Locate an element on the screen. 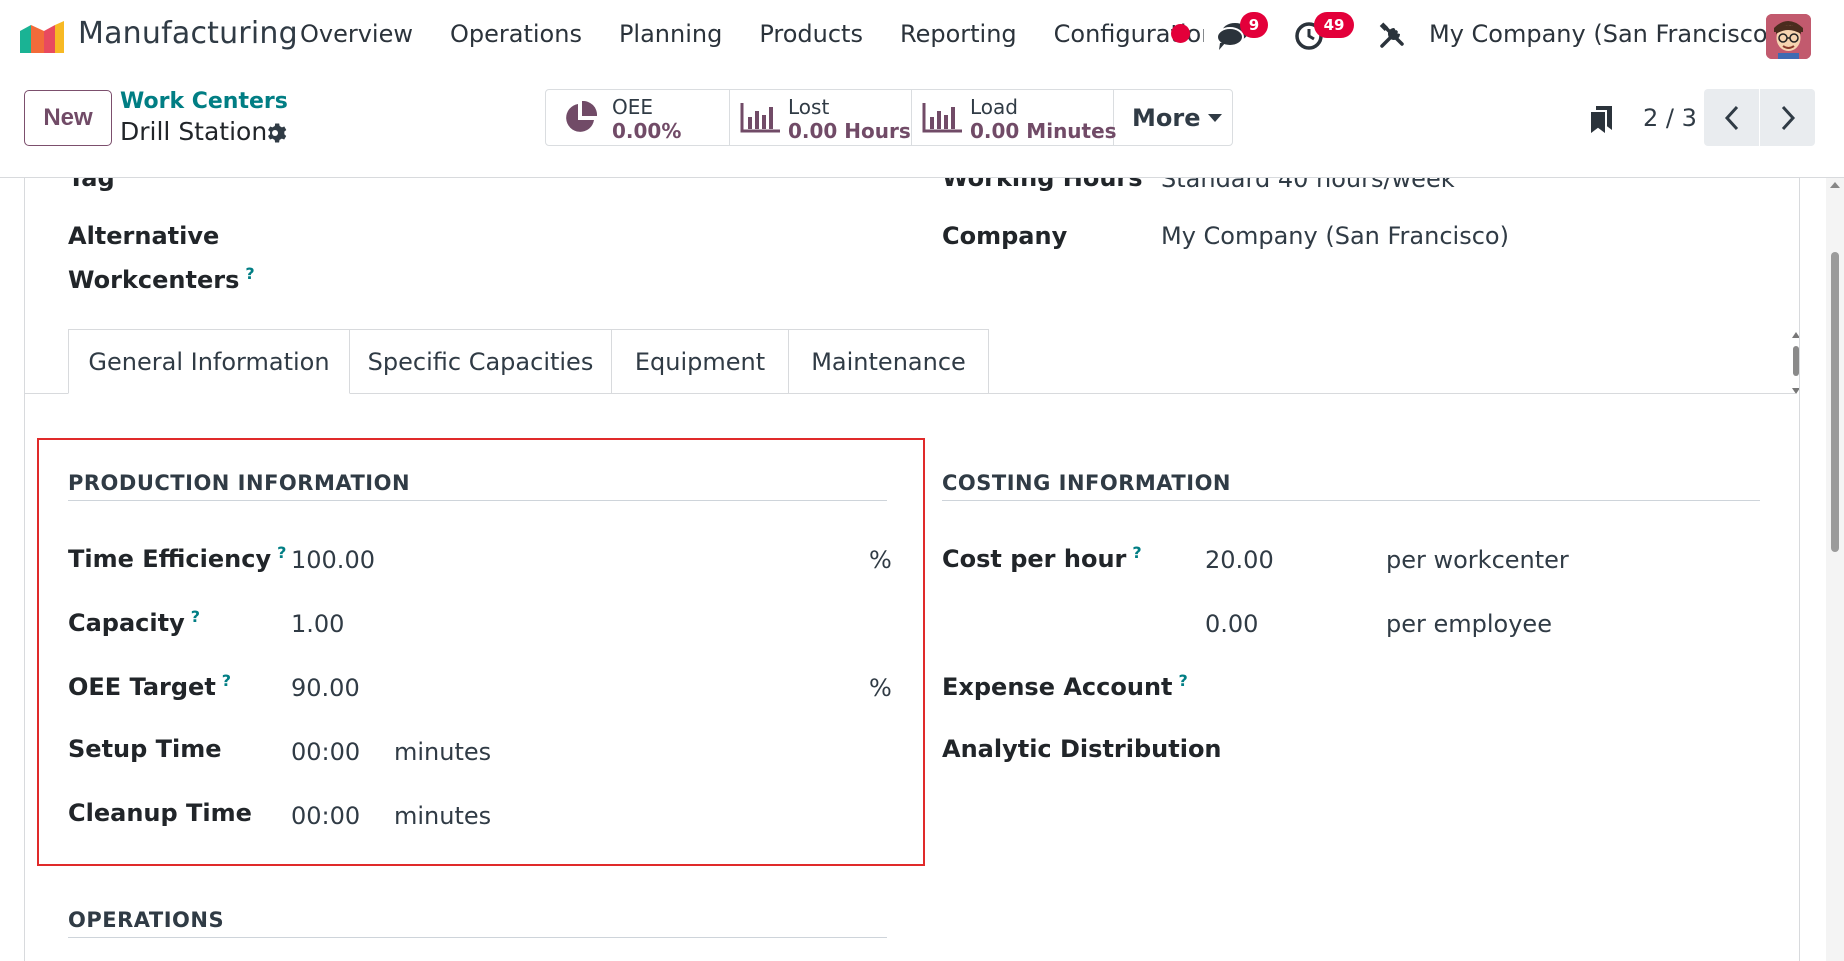 Image resolution: width=1844 pixels, height=961 pixels. pager-value: 2 / 3 is located at coordinates (1670, 118).